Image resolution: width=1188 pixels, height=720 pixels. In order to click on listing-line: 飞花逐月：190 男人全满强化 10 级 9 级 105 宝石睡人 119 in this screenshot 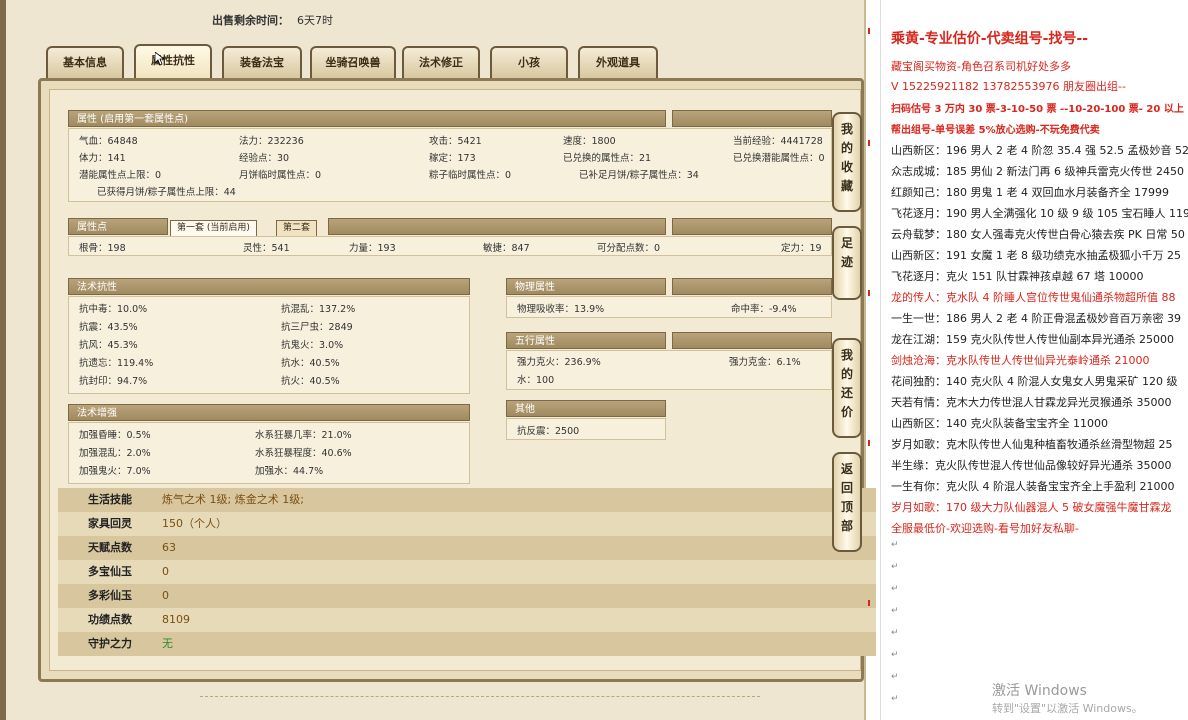, I will do `click(1039, 213)`.